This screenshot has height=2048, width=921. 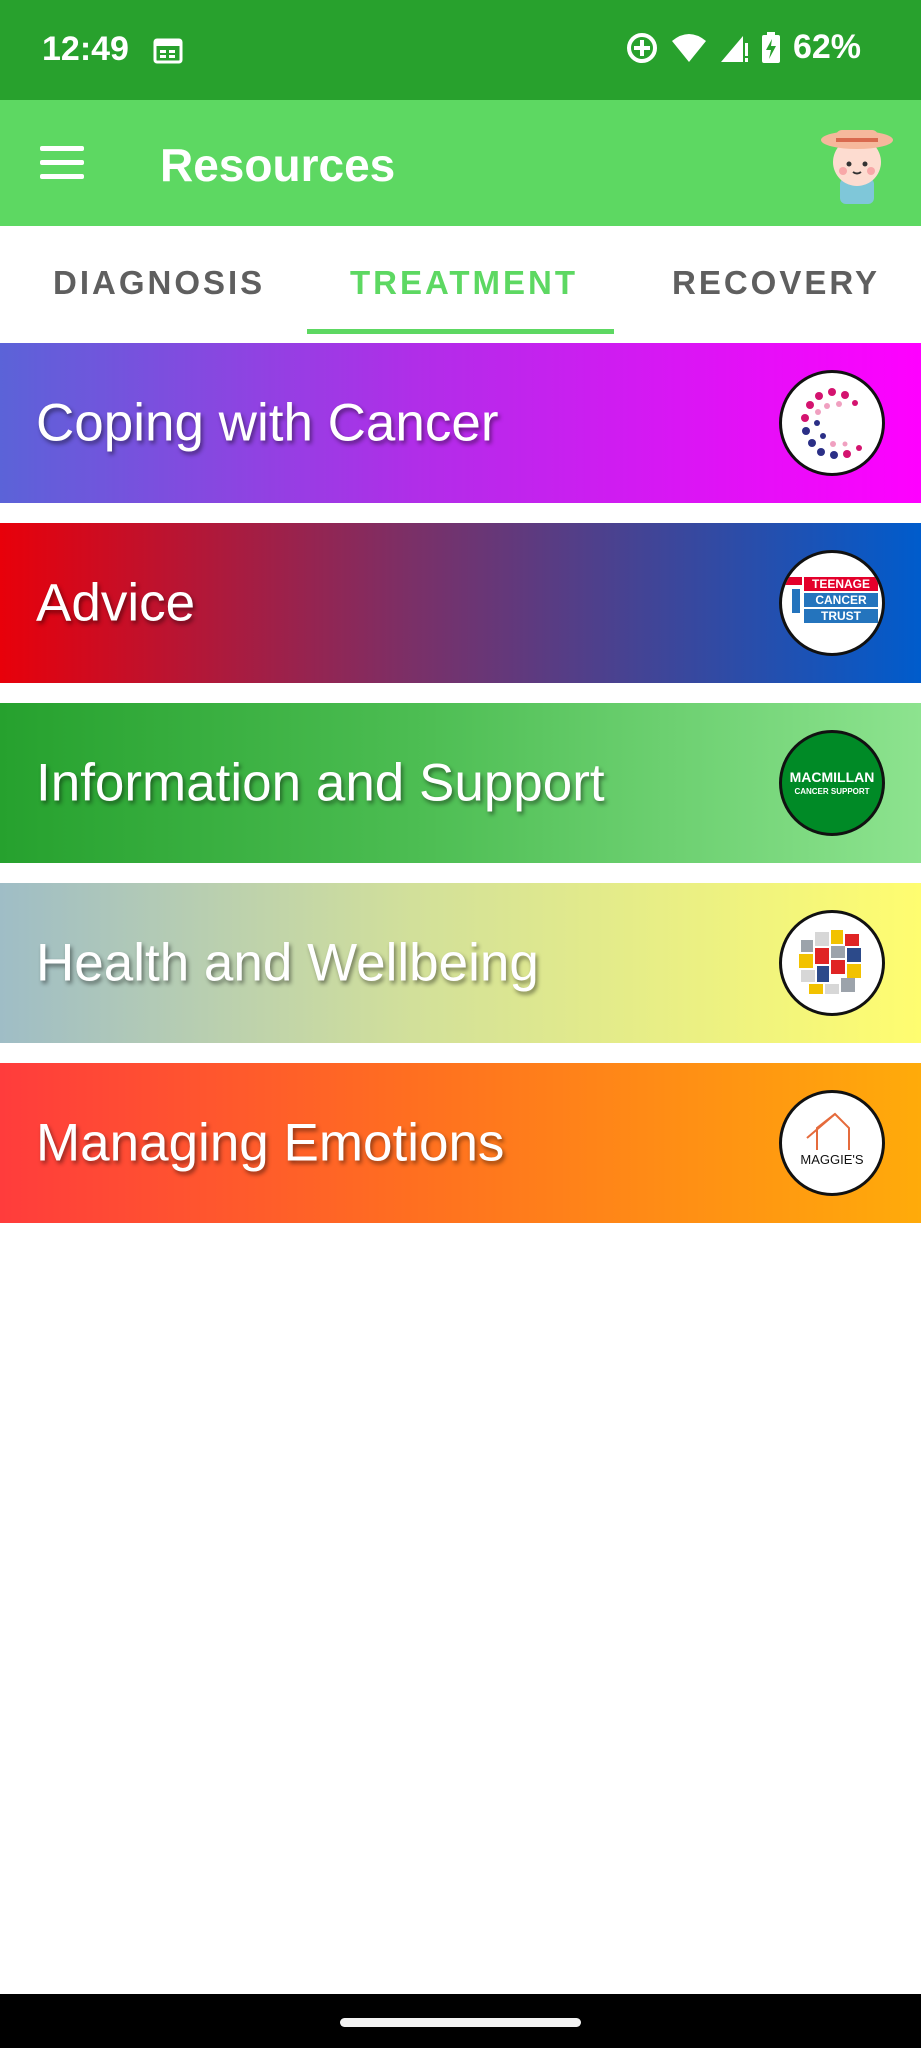 I want to click on cell-signal-icon, so click(x=734, y=48).